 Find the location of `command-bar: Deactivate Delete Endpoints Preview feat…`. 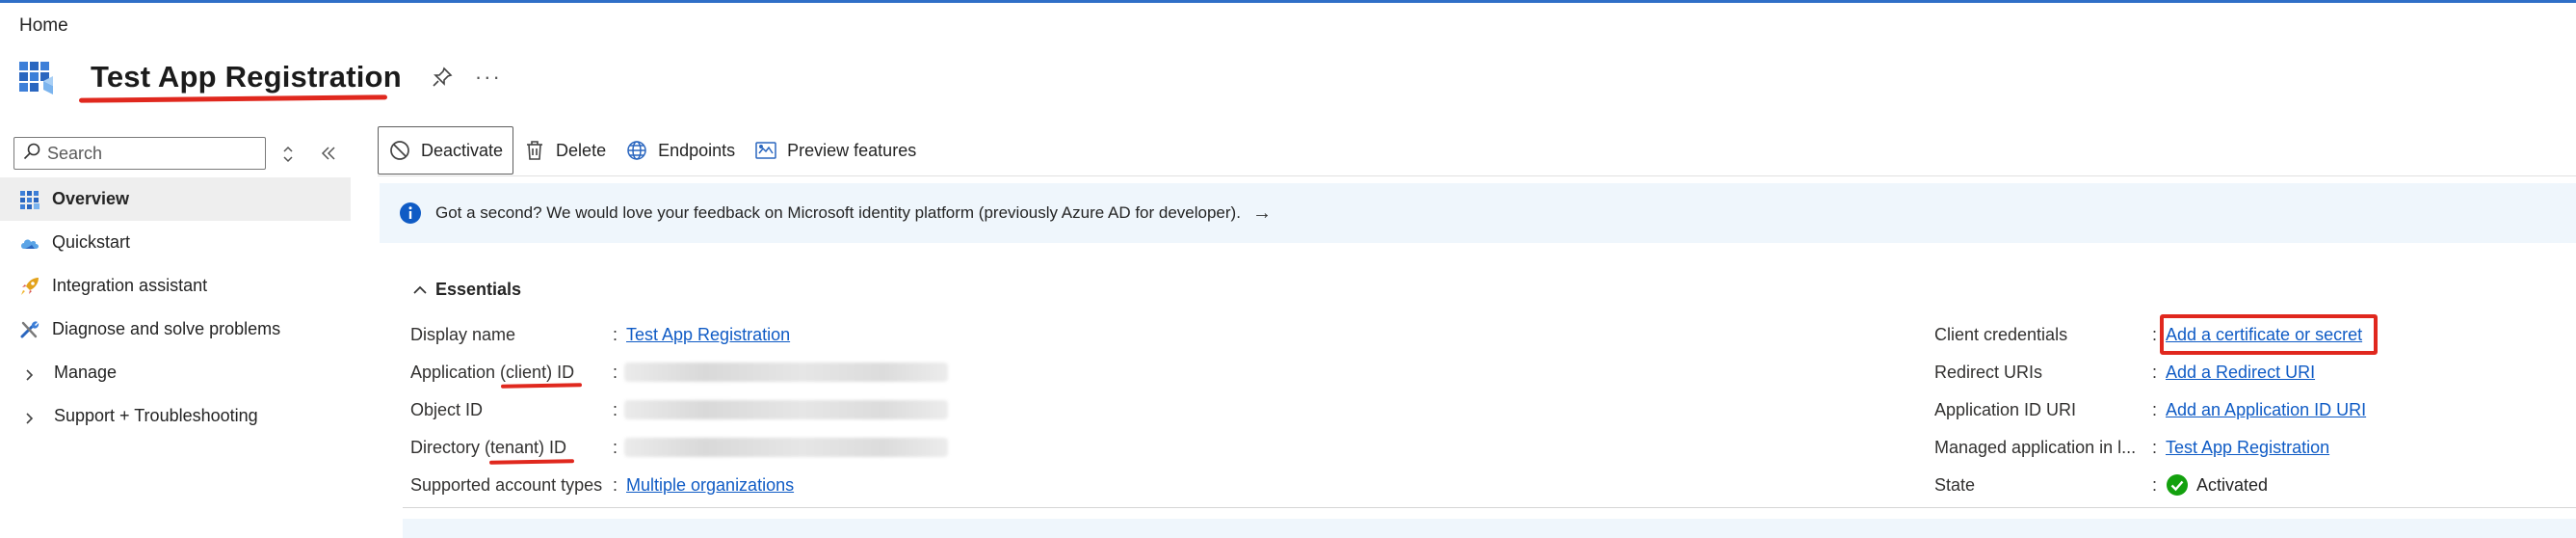

command-bar: Deactivate Delete Endpoints Preview feat… is located at coordinates (652, 150).